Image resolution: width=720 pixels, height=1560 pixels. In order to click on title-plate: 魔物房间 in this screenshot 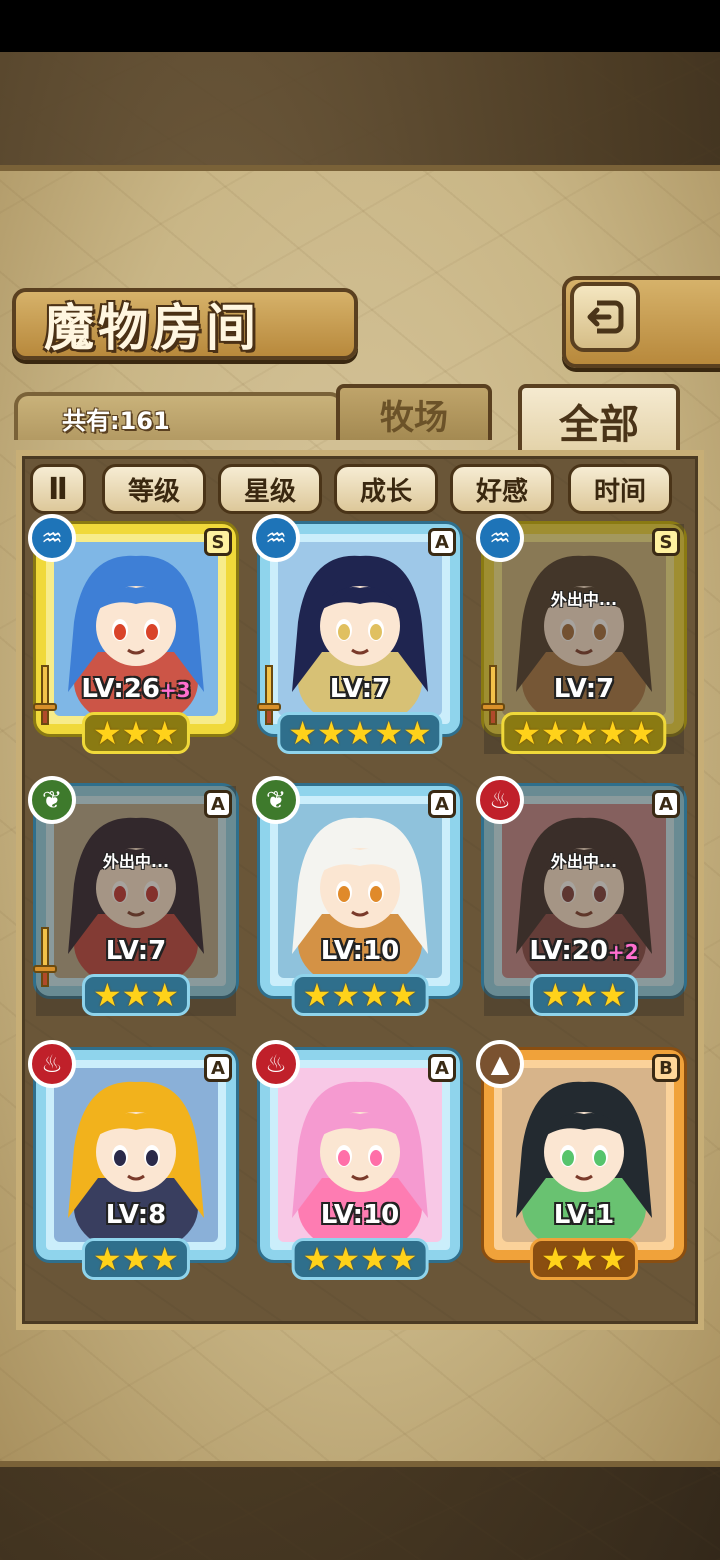, I will do `click(185, 324)`.